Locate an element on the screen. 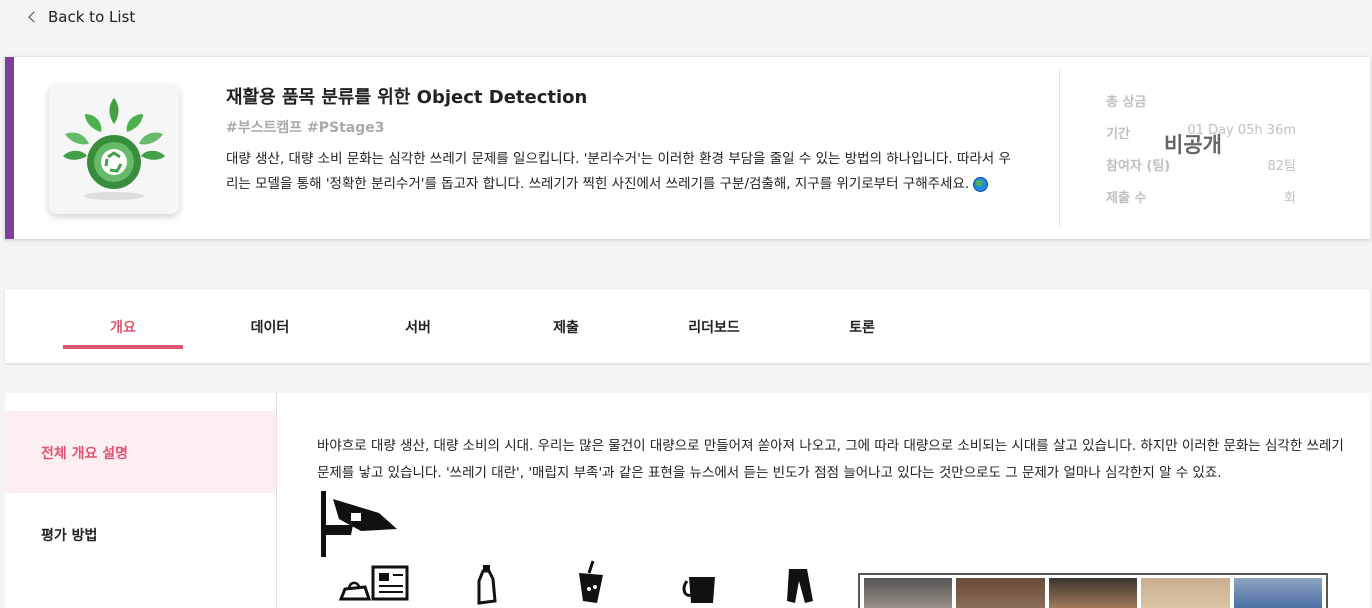 The image size is (1372, 608). cctv-camera-icon is located at coordinates (359, 524).